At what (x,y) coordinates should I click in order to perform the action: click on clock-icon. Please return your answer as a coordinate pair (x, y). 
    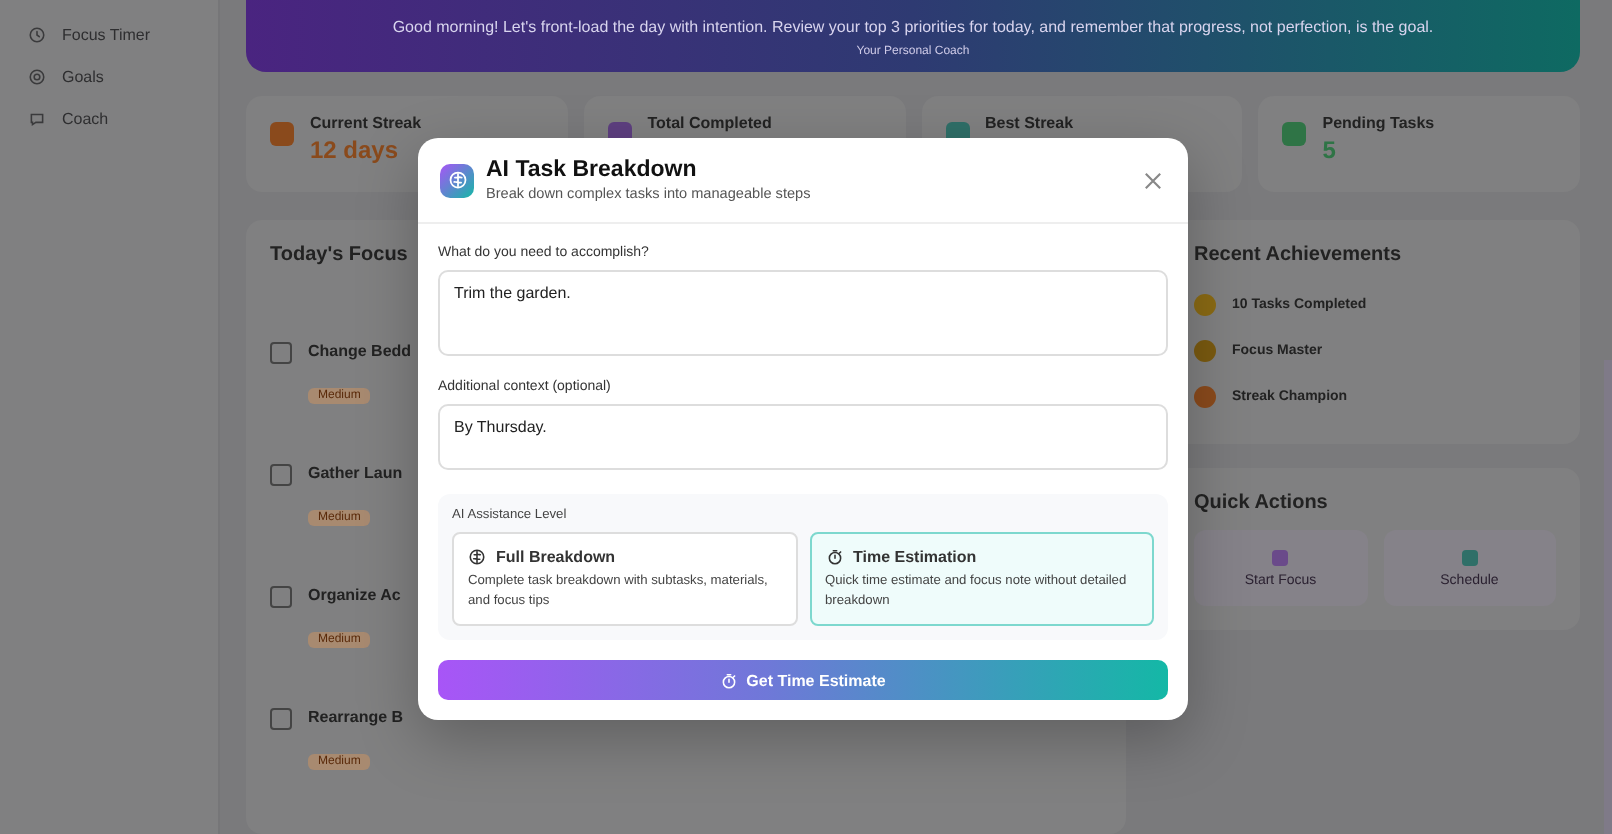
    Looking at the image, I should click on (37, 35).